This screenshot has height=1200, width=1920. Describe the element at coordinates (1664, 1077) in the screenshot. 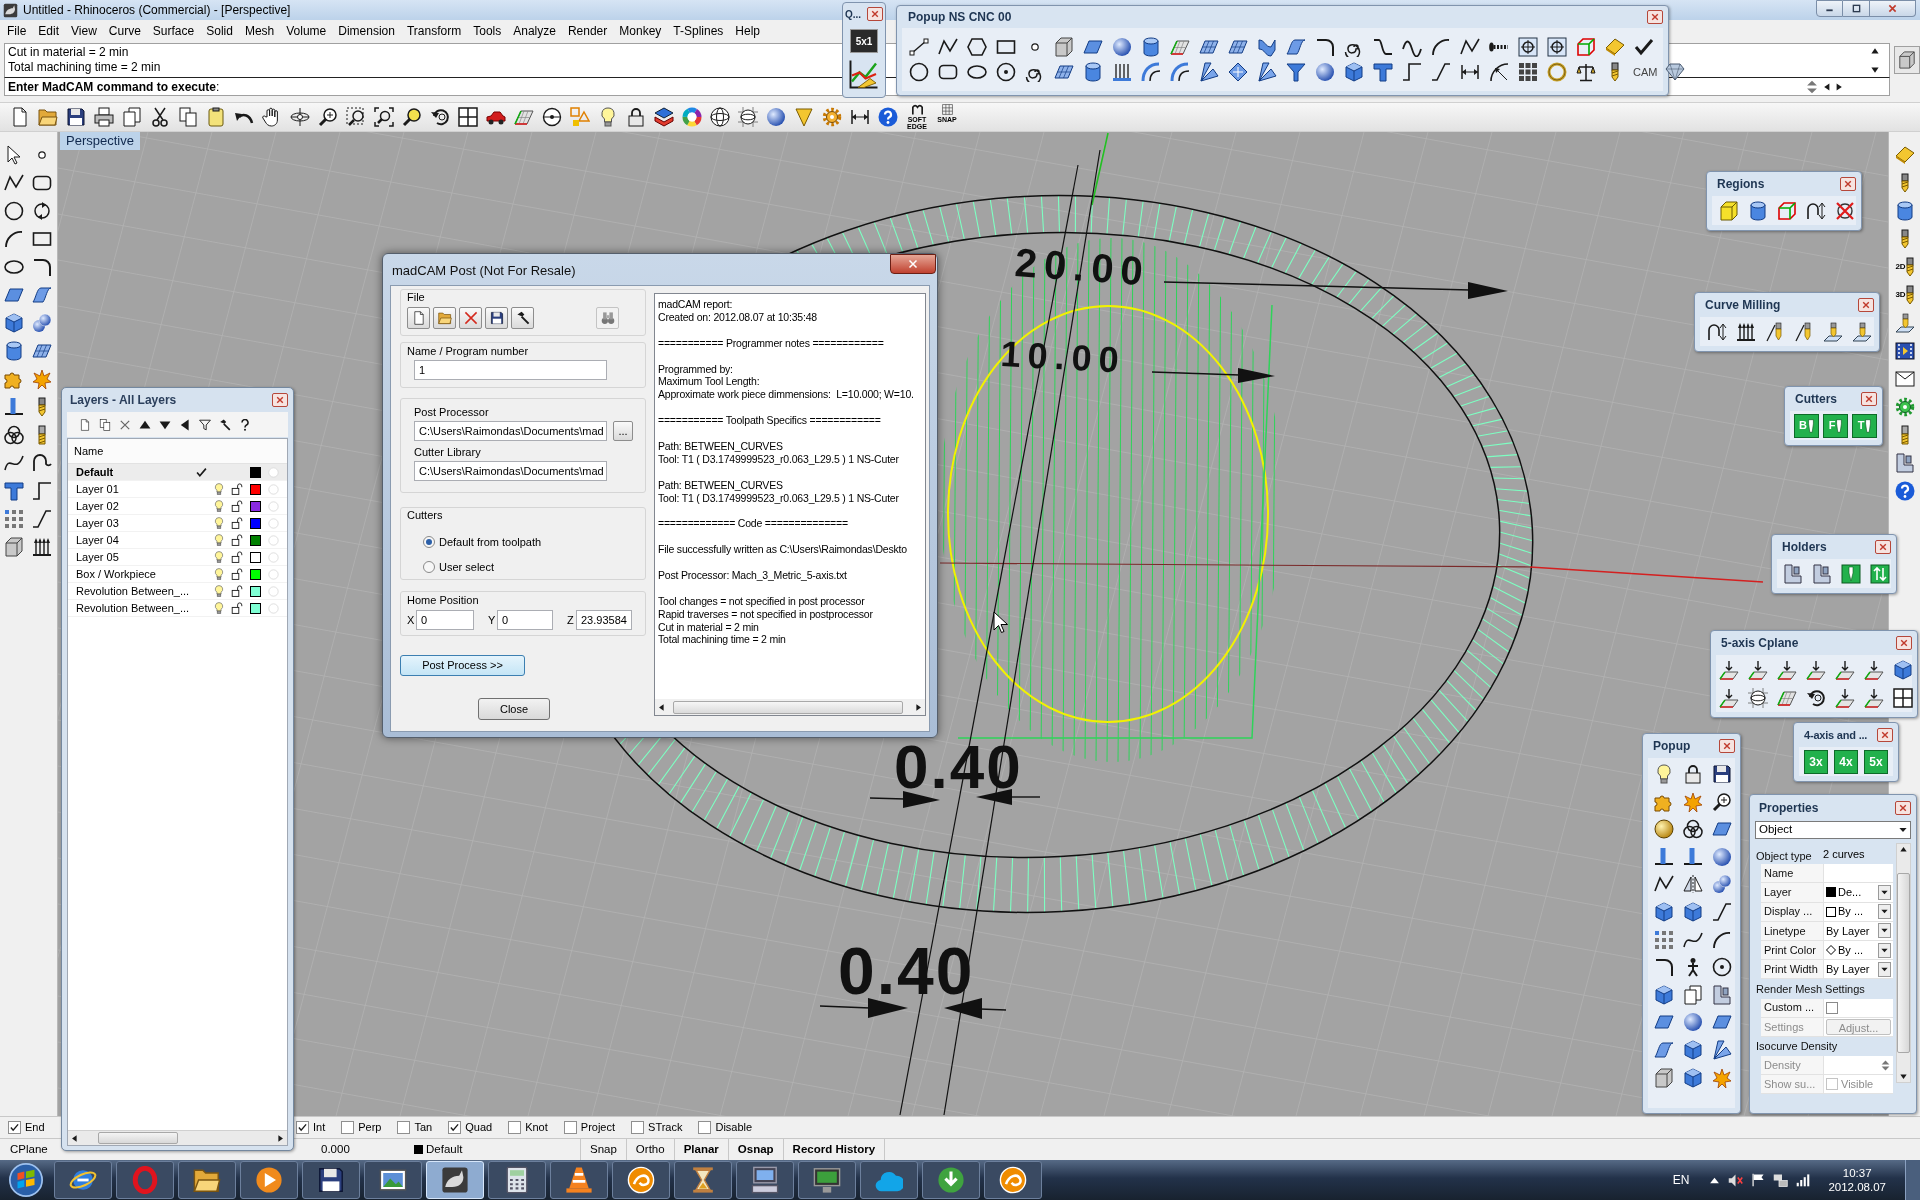

I see `box-icon` at that location.